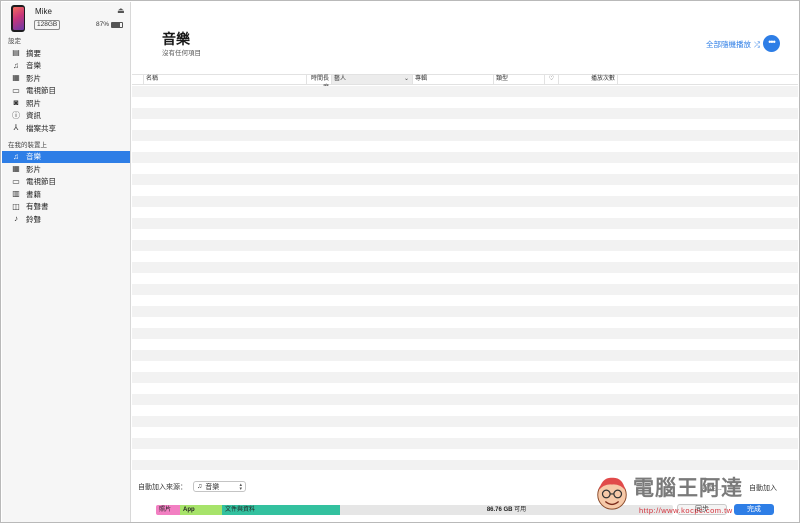 The width and height of the screenshot is (800, 523). What do you see at coordinates (66, 219) in the screenshot?
I see `sidebar-item-device-tones: ♪ 鈴聲` at bounding box center [66, 219].